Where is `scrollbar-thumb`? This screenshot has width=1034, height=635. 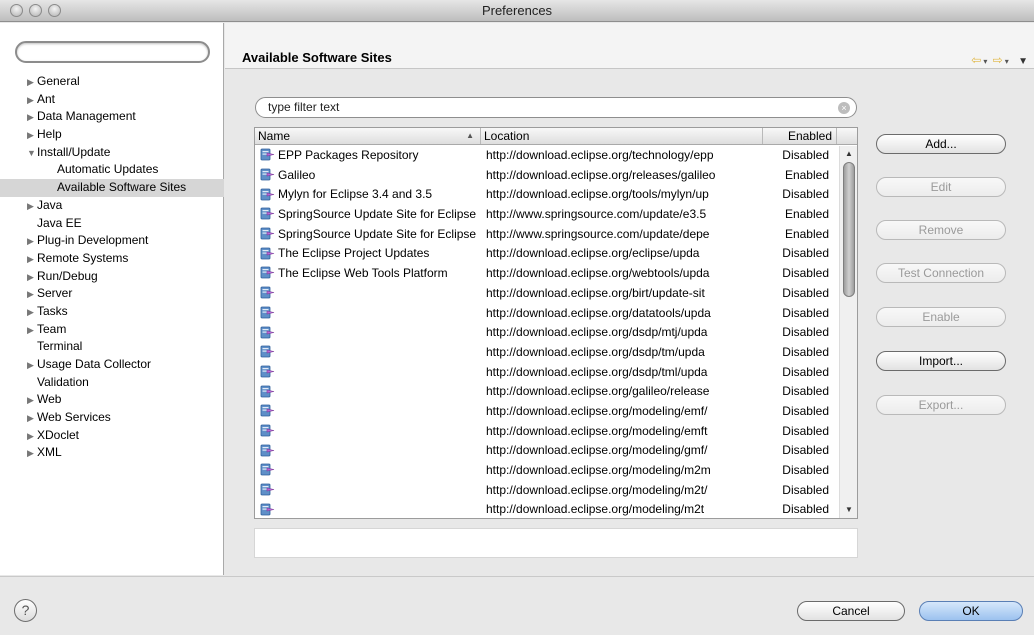
scrollbar-thumb is located at coordinates (849, 229).